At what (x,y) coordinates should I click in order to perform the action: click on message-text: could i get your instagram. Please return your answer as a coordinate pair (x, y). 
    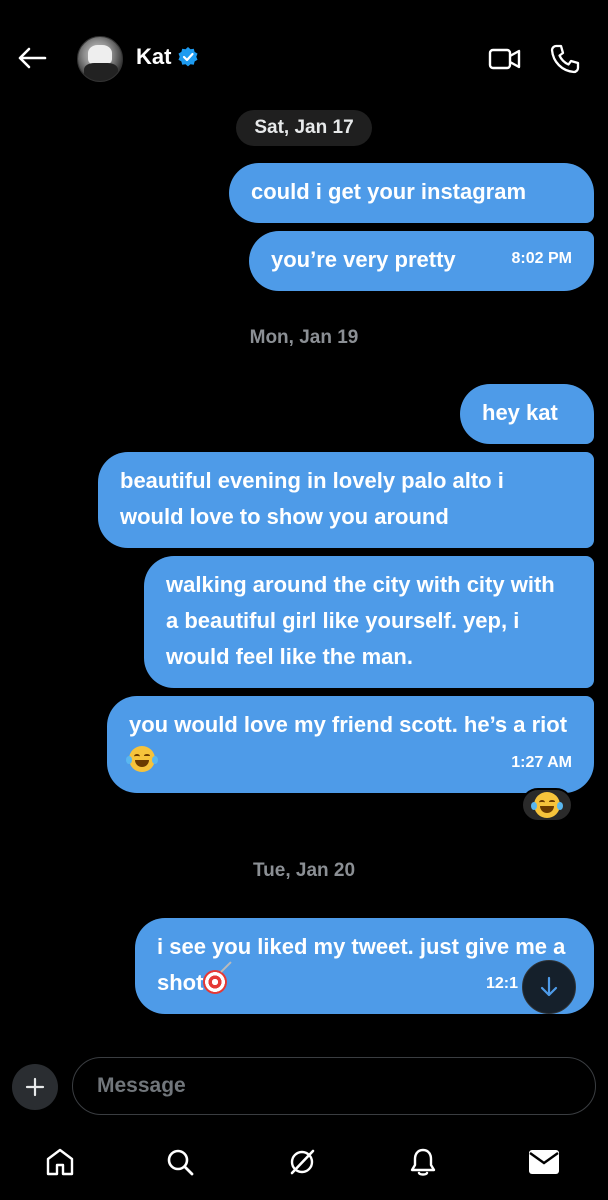
    Looking at the image, I should click on (389, 191).